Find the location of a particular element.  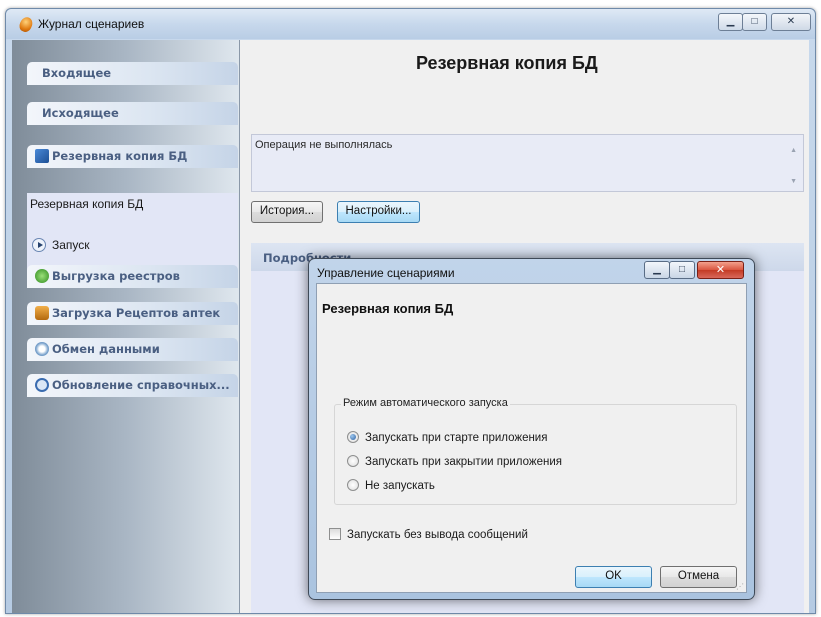

run-item: Запуск is located at coordinates (61, 245).